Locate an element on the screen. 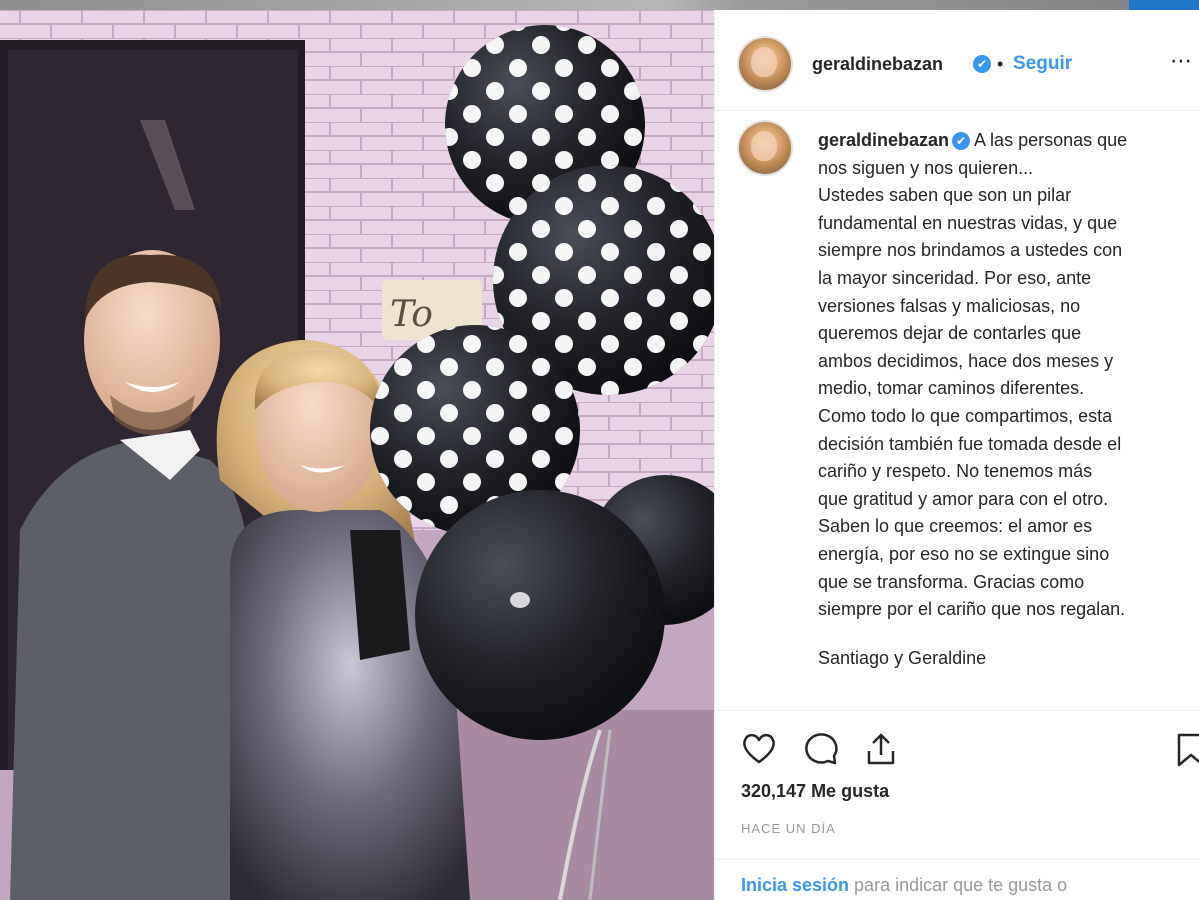 Image resolution: width=1199 pixels, height=900 pixels. avatar is located at coordinates (765, 64).